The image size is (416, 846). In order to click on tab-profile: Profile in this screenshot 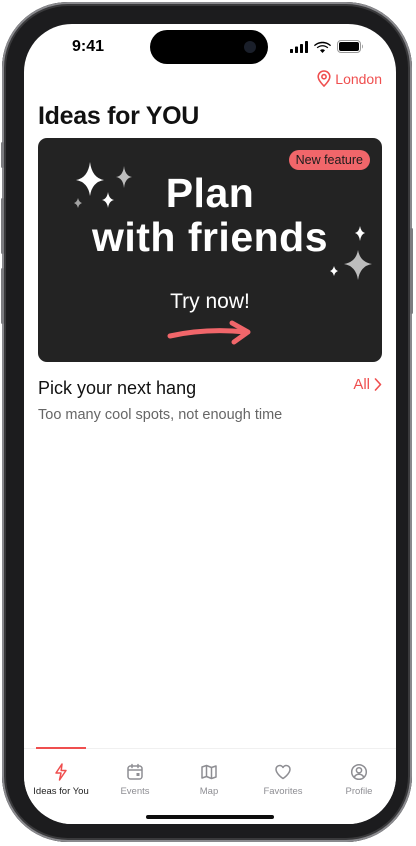, I will do `click(359, 777)`.